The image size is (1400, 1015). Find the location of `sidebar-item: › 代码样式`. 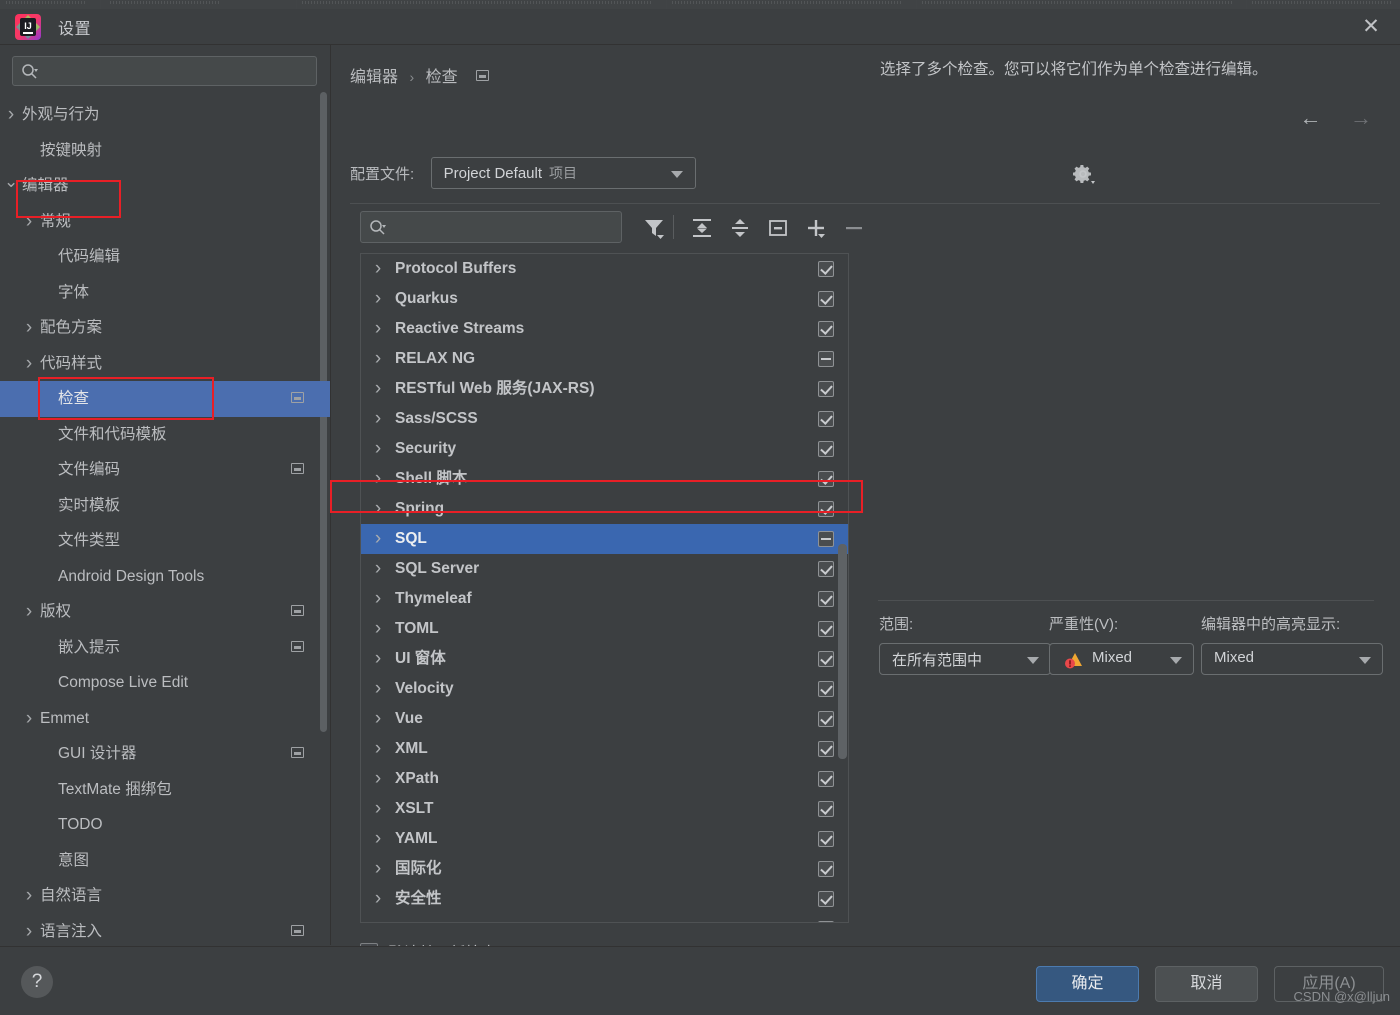

sidebar-item: › 代码样式 is located at coordinates (165, 364).